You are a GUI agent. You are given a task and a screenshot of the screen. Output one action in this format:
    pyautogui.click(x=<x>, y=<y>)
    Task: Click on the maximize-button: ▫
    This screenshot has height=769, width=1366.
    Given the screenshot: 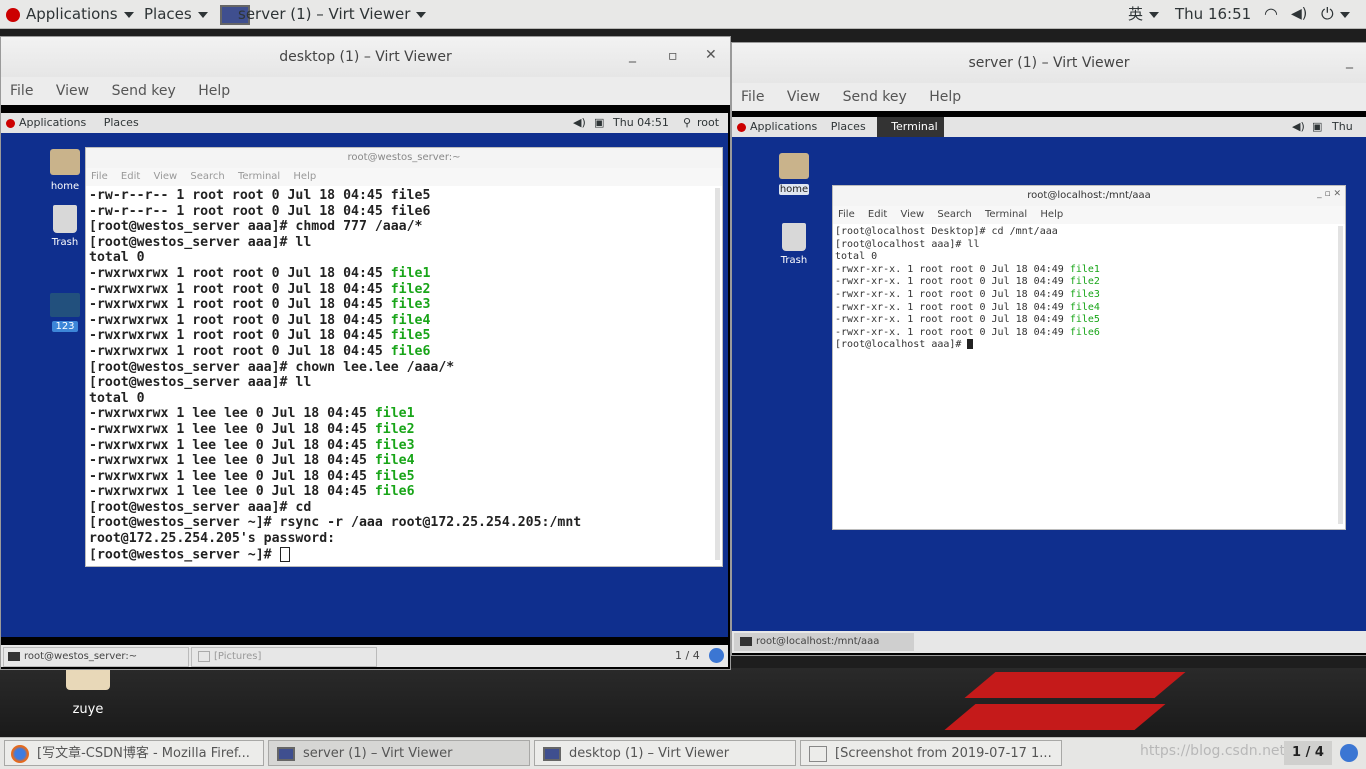 What is the action you would take?
    pyautogui.click(x=673, y=56)
    